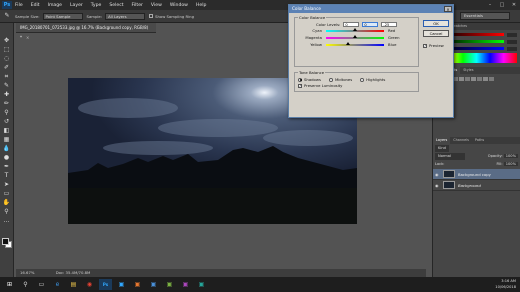 The width and height of the screenshot is (520, 292). Describe the element at coordinates (448, 9) in the screenshot. I see `dialog-close-icon: ×` at that location.